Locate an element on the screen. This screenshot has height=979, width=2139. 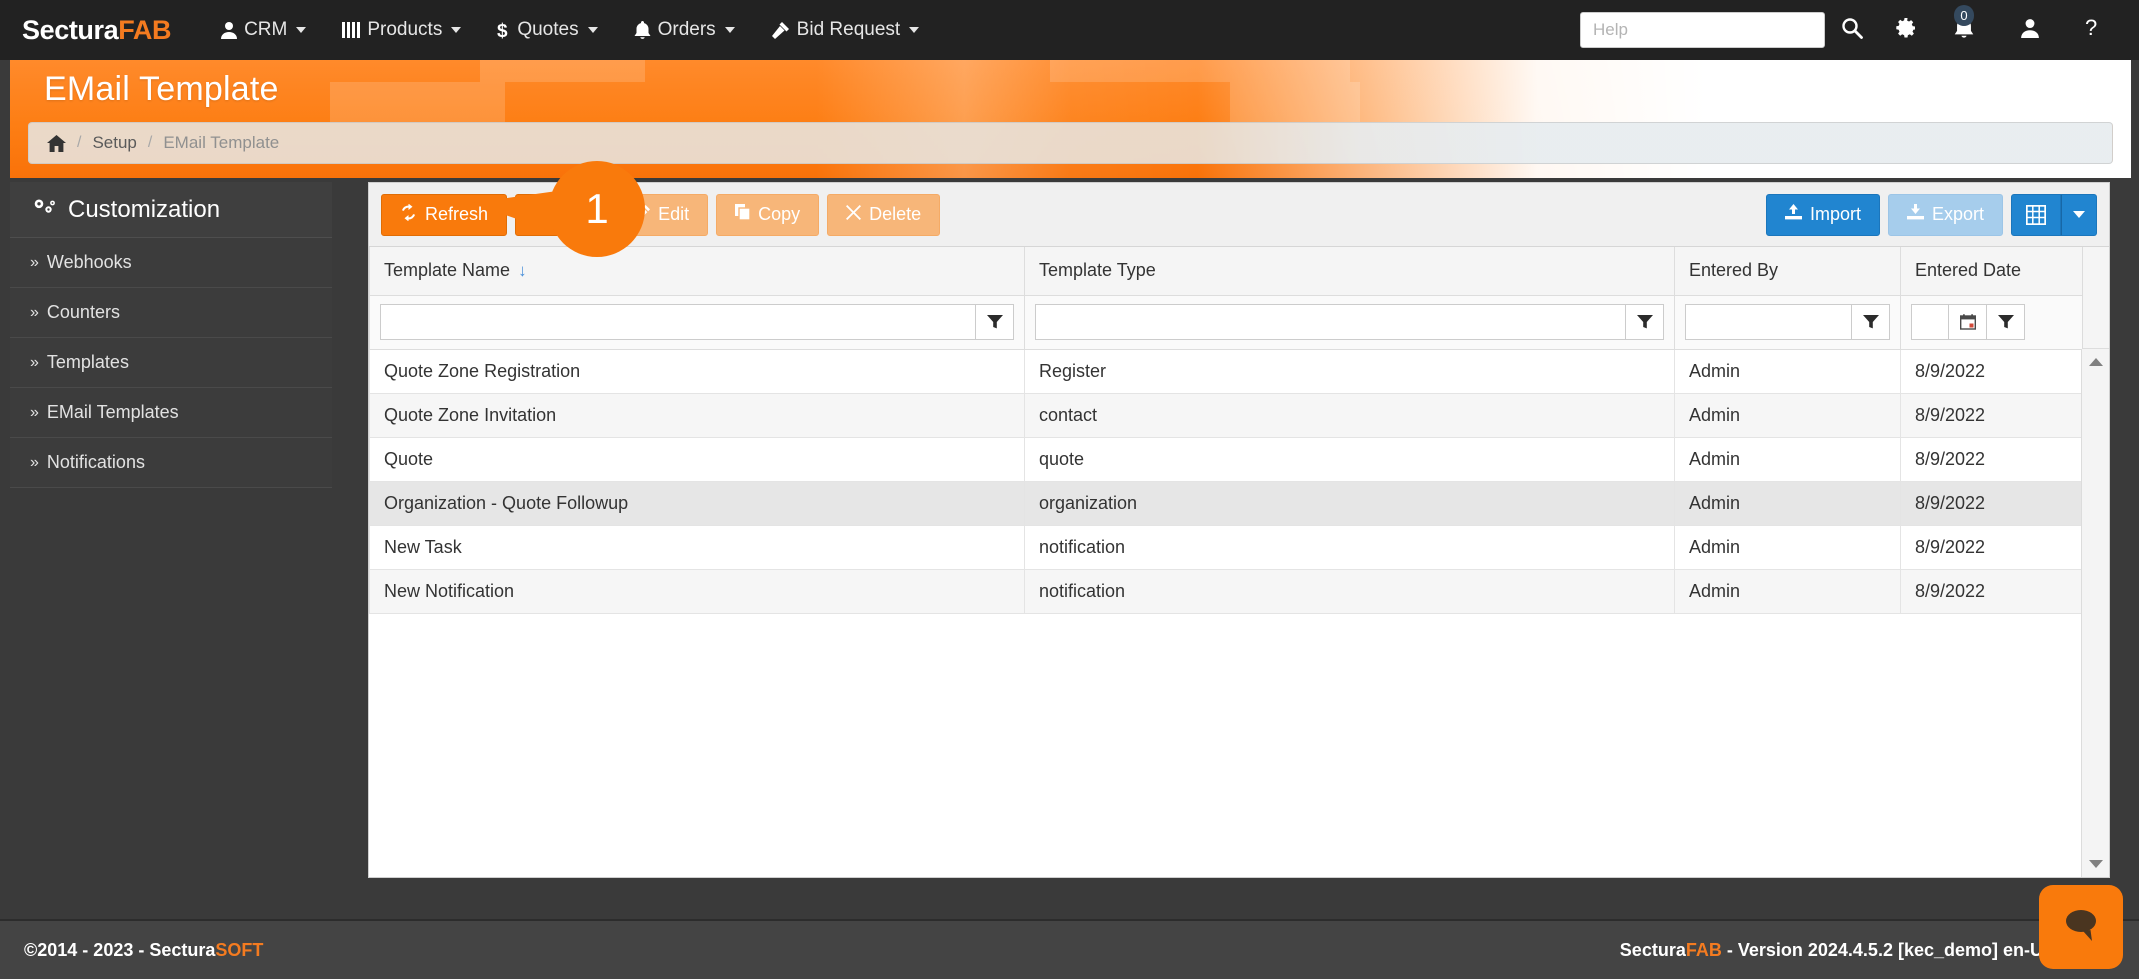
sidebar-item-label: Webhooks is located at coordinates (89, 262).